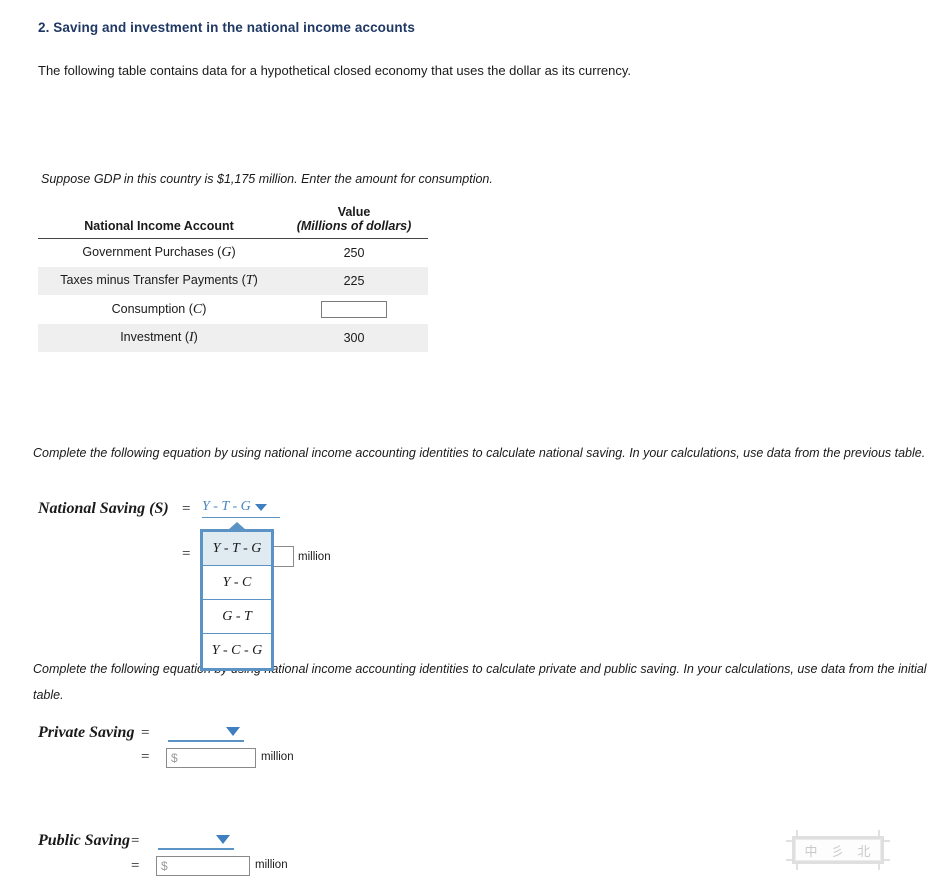 The image size is (940, 881). What do you see at coordinates (86, 732) in the screenshot?
I see `private-saving-label: Private Saving` at bounding box center [86, 732].